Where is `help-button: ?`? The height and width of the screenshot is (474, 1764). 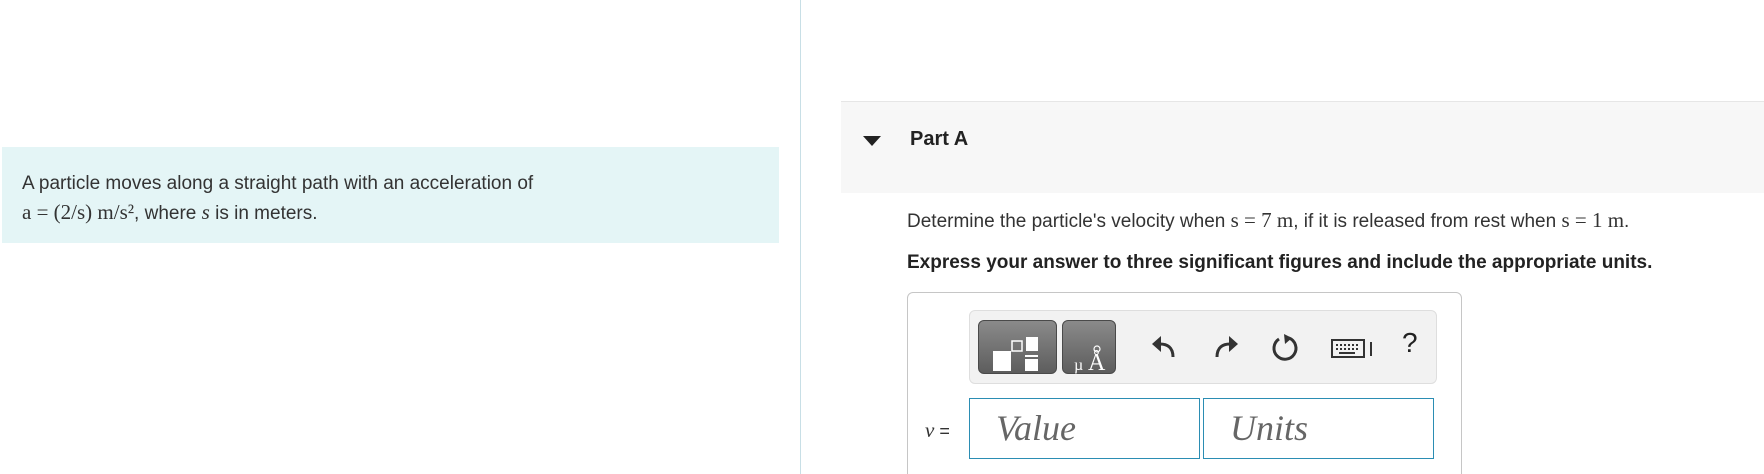
help-button: ? is located at coordinates (1410, 343).